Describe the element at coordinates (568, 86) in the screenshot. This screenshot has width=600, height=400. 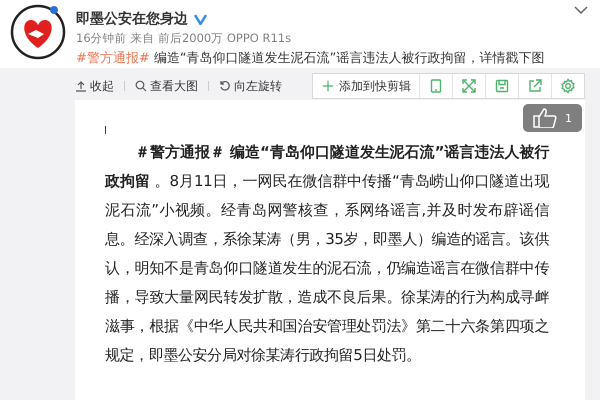
I see `settings-icon` at that location.